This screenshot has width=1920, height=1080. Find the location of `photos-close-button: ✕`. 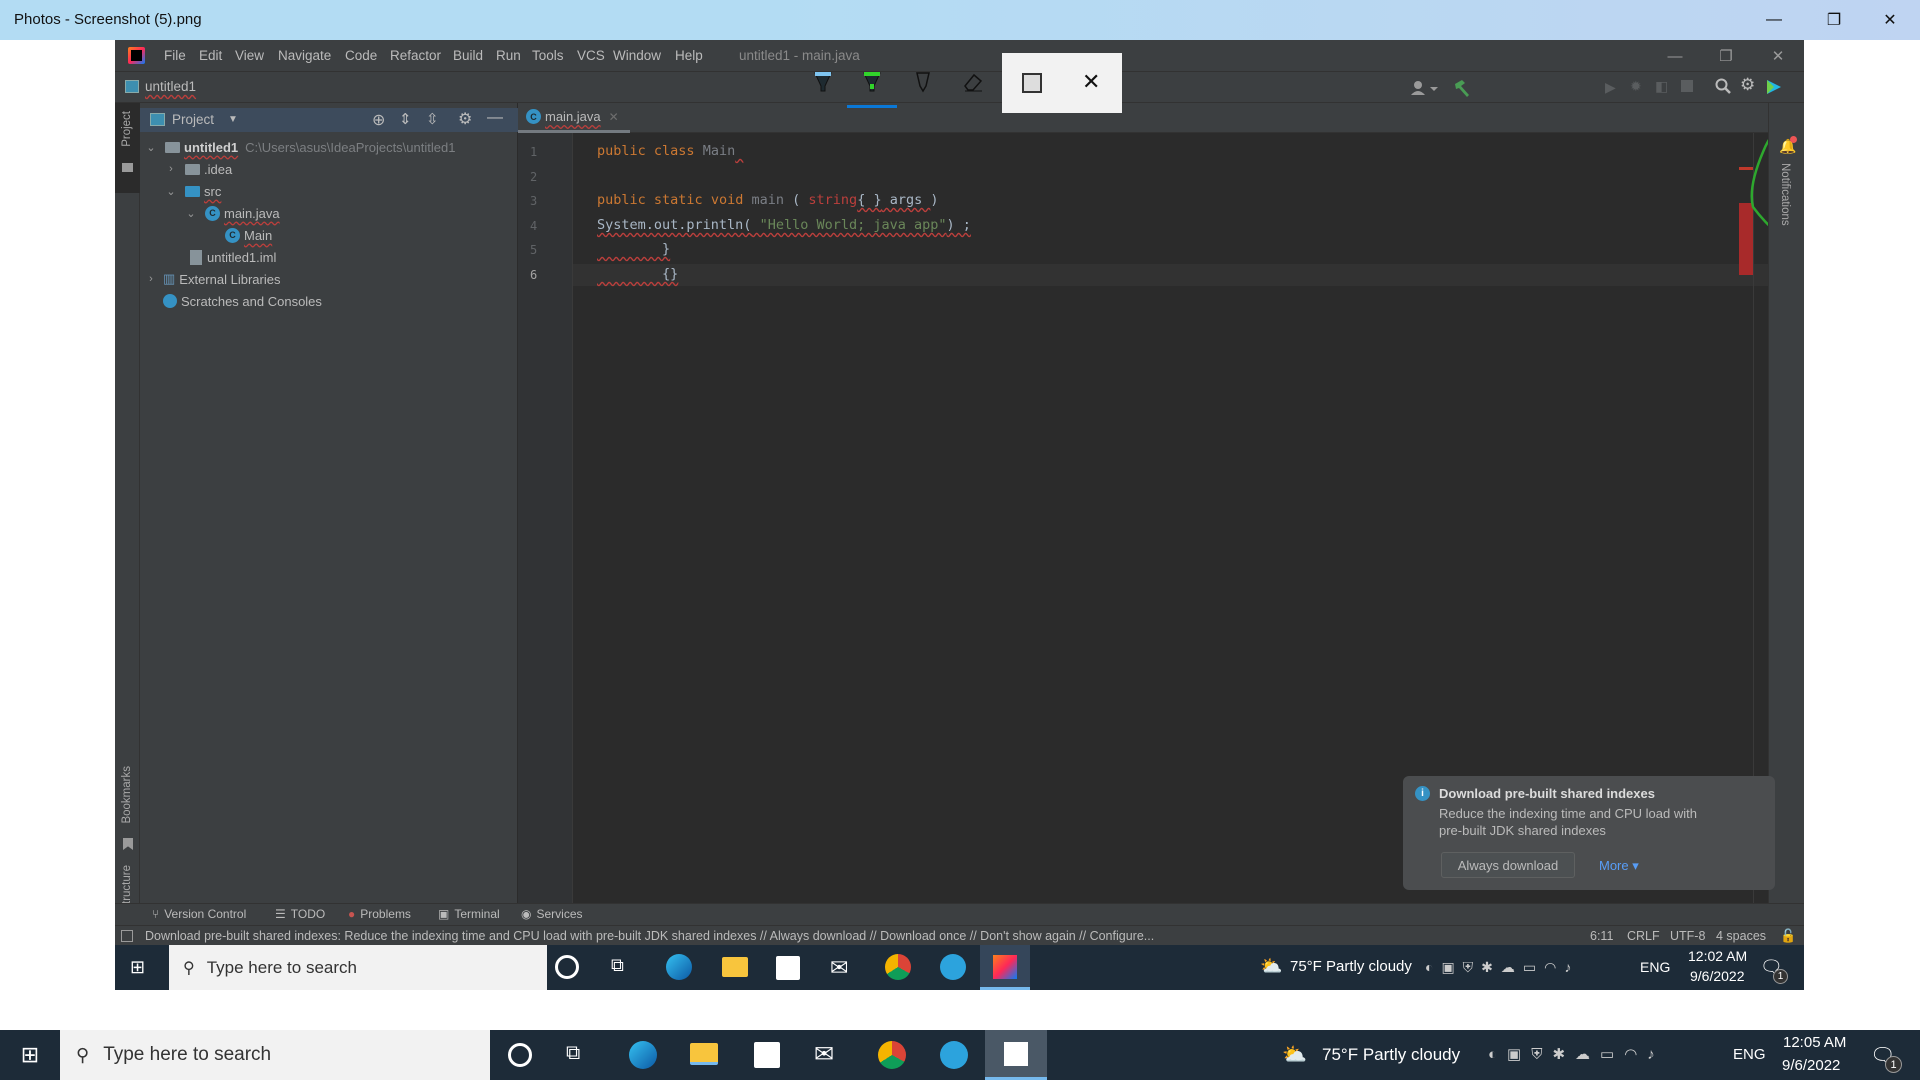

photos-close-button: ✕ is located at coordinates (1890, 20).